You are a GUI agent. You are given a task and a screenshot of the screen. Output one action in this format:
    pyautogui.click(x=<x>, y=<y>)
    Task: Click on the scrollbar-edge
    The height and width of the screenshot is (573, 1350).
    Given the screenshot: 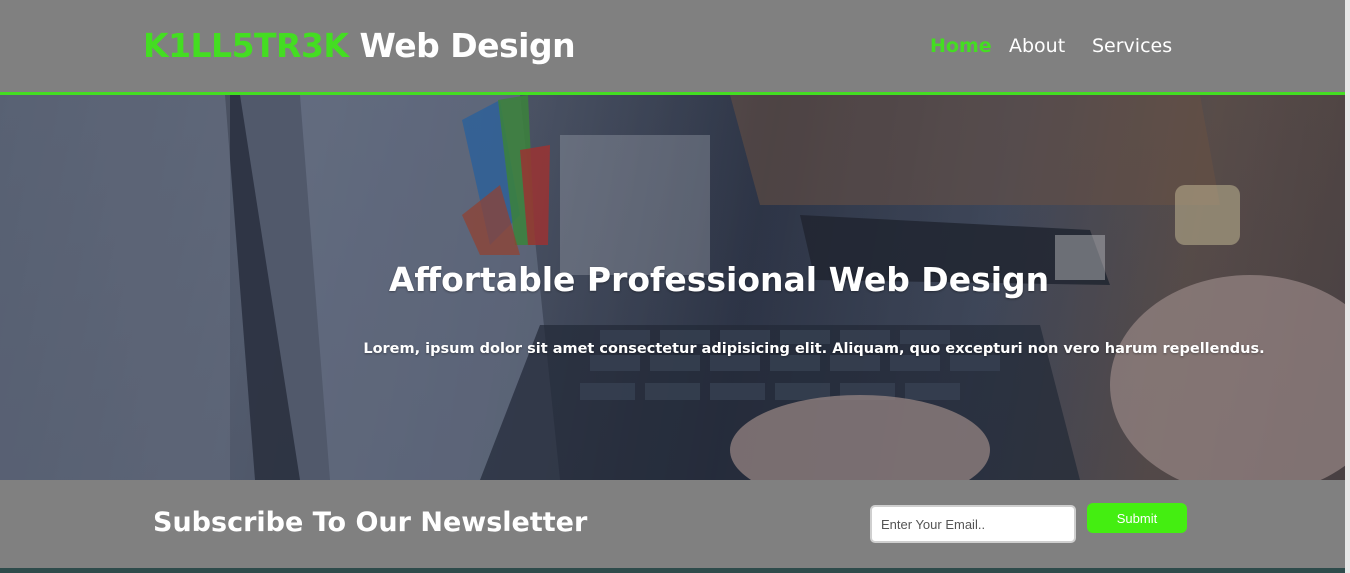 What is the action you would take?
    pyautogui.click(x=1347, y=286)
    